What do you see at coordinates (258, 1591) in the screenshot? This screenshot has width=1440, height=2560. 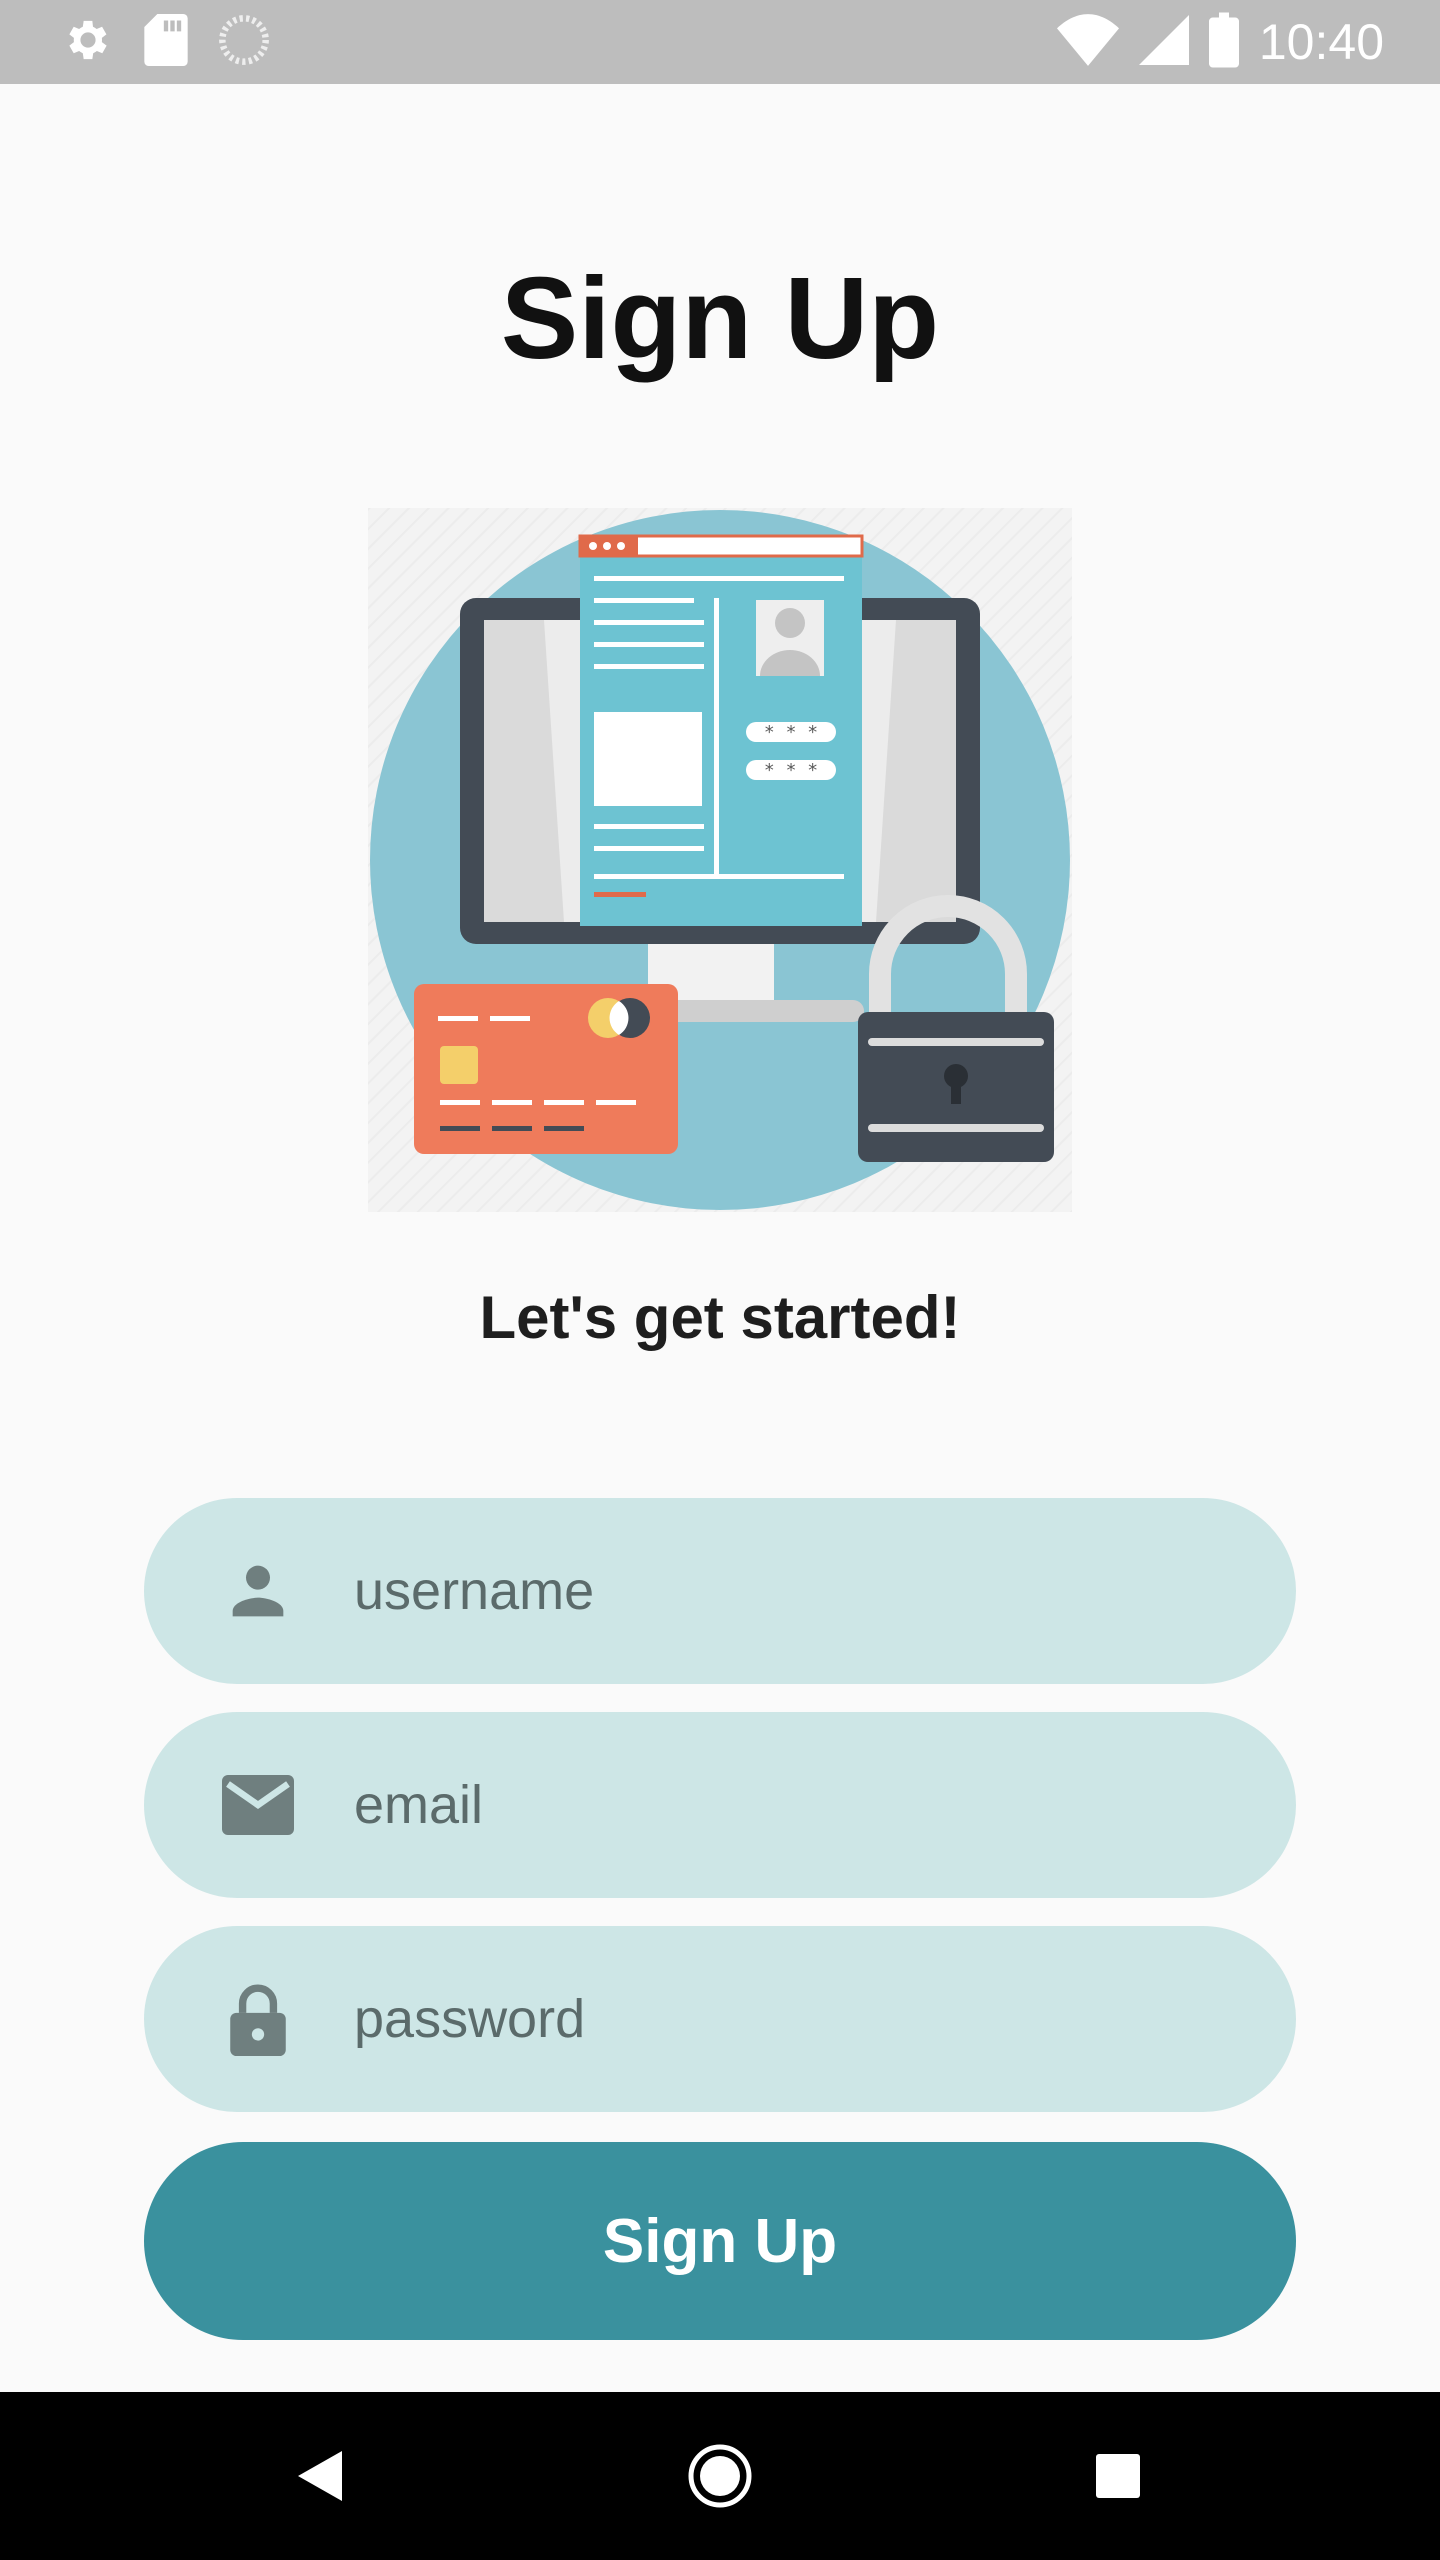 I see `person-icon` at bounding box center [258, 1591].